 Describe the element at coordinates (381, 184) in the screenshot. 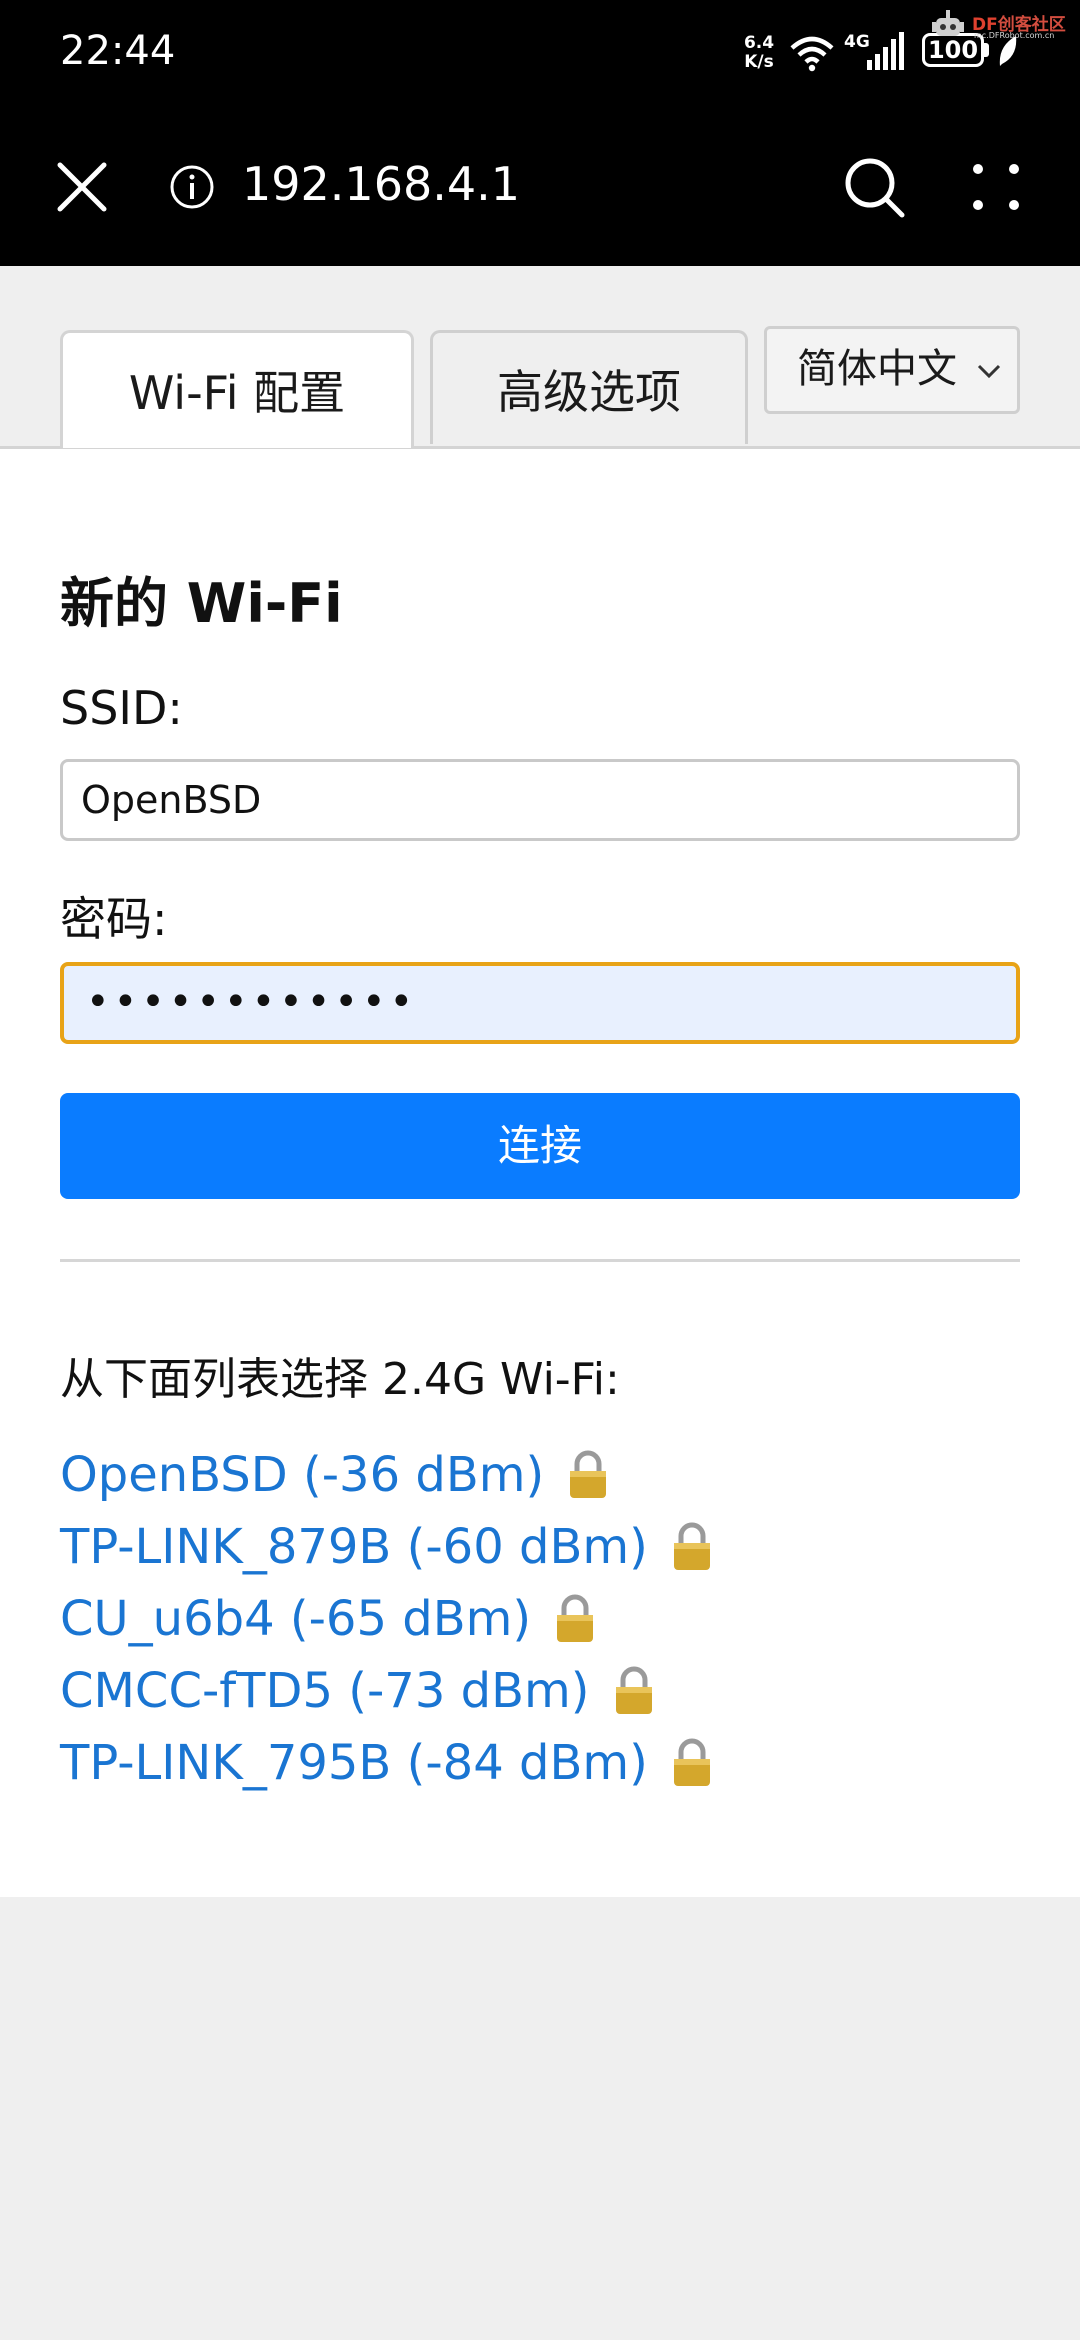

I see `address-bar-url: 192.168.4.1` at that location.